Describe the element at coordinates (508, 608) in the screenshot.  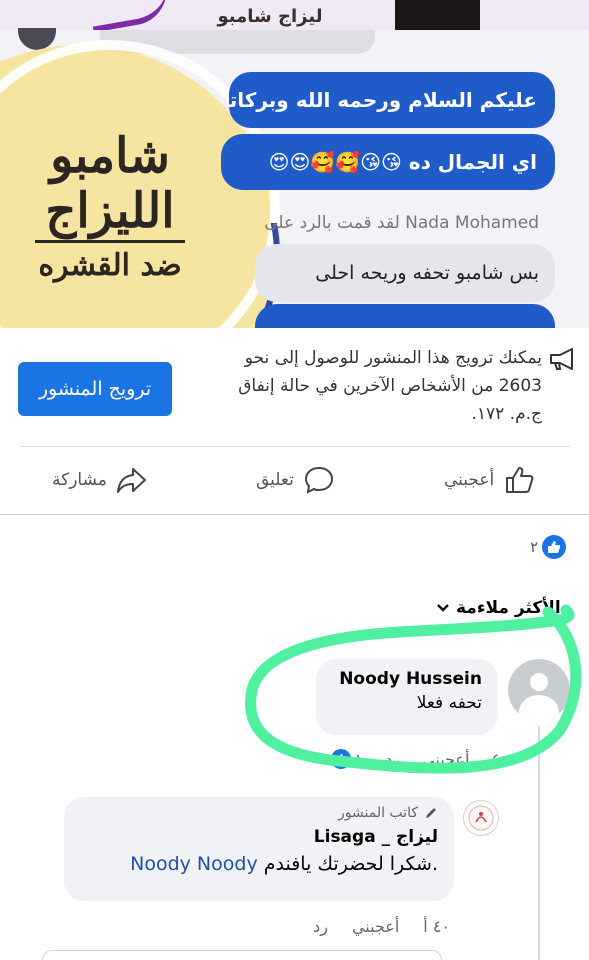
I see `sort-label: الأكثر ملاءمة` at that location.